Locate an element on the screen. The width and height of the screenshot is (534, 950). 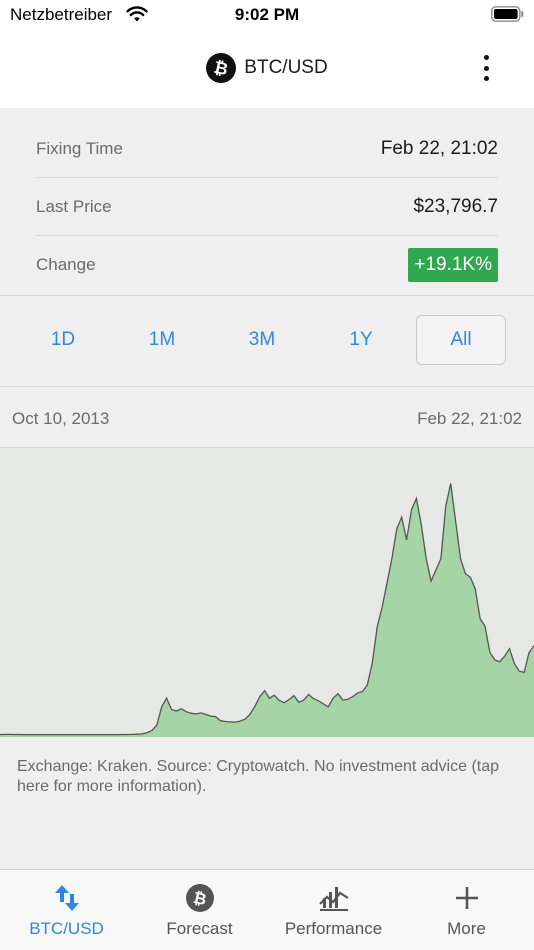
last-price-value: $23,796.7 is located at coordinates (455, 206).